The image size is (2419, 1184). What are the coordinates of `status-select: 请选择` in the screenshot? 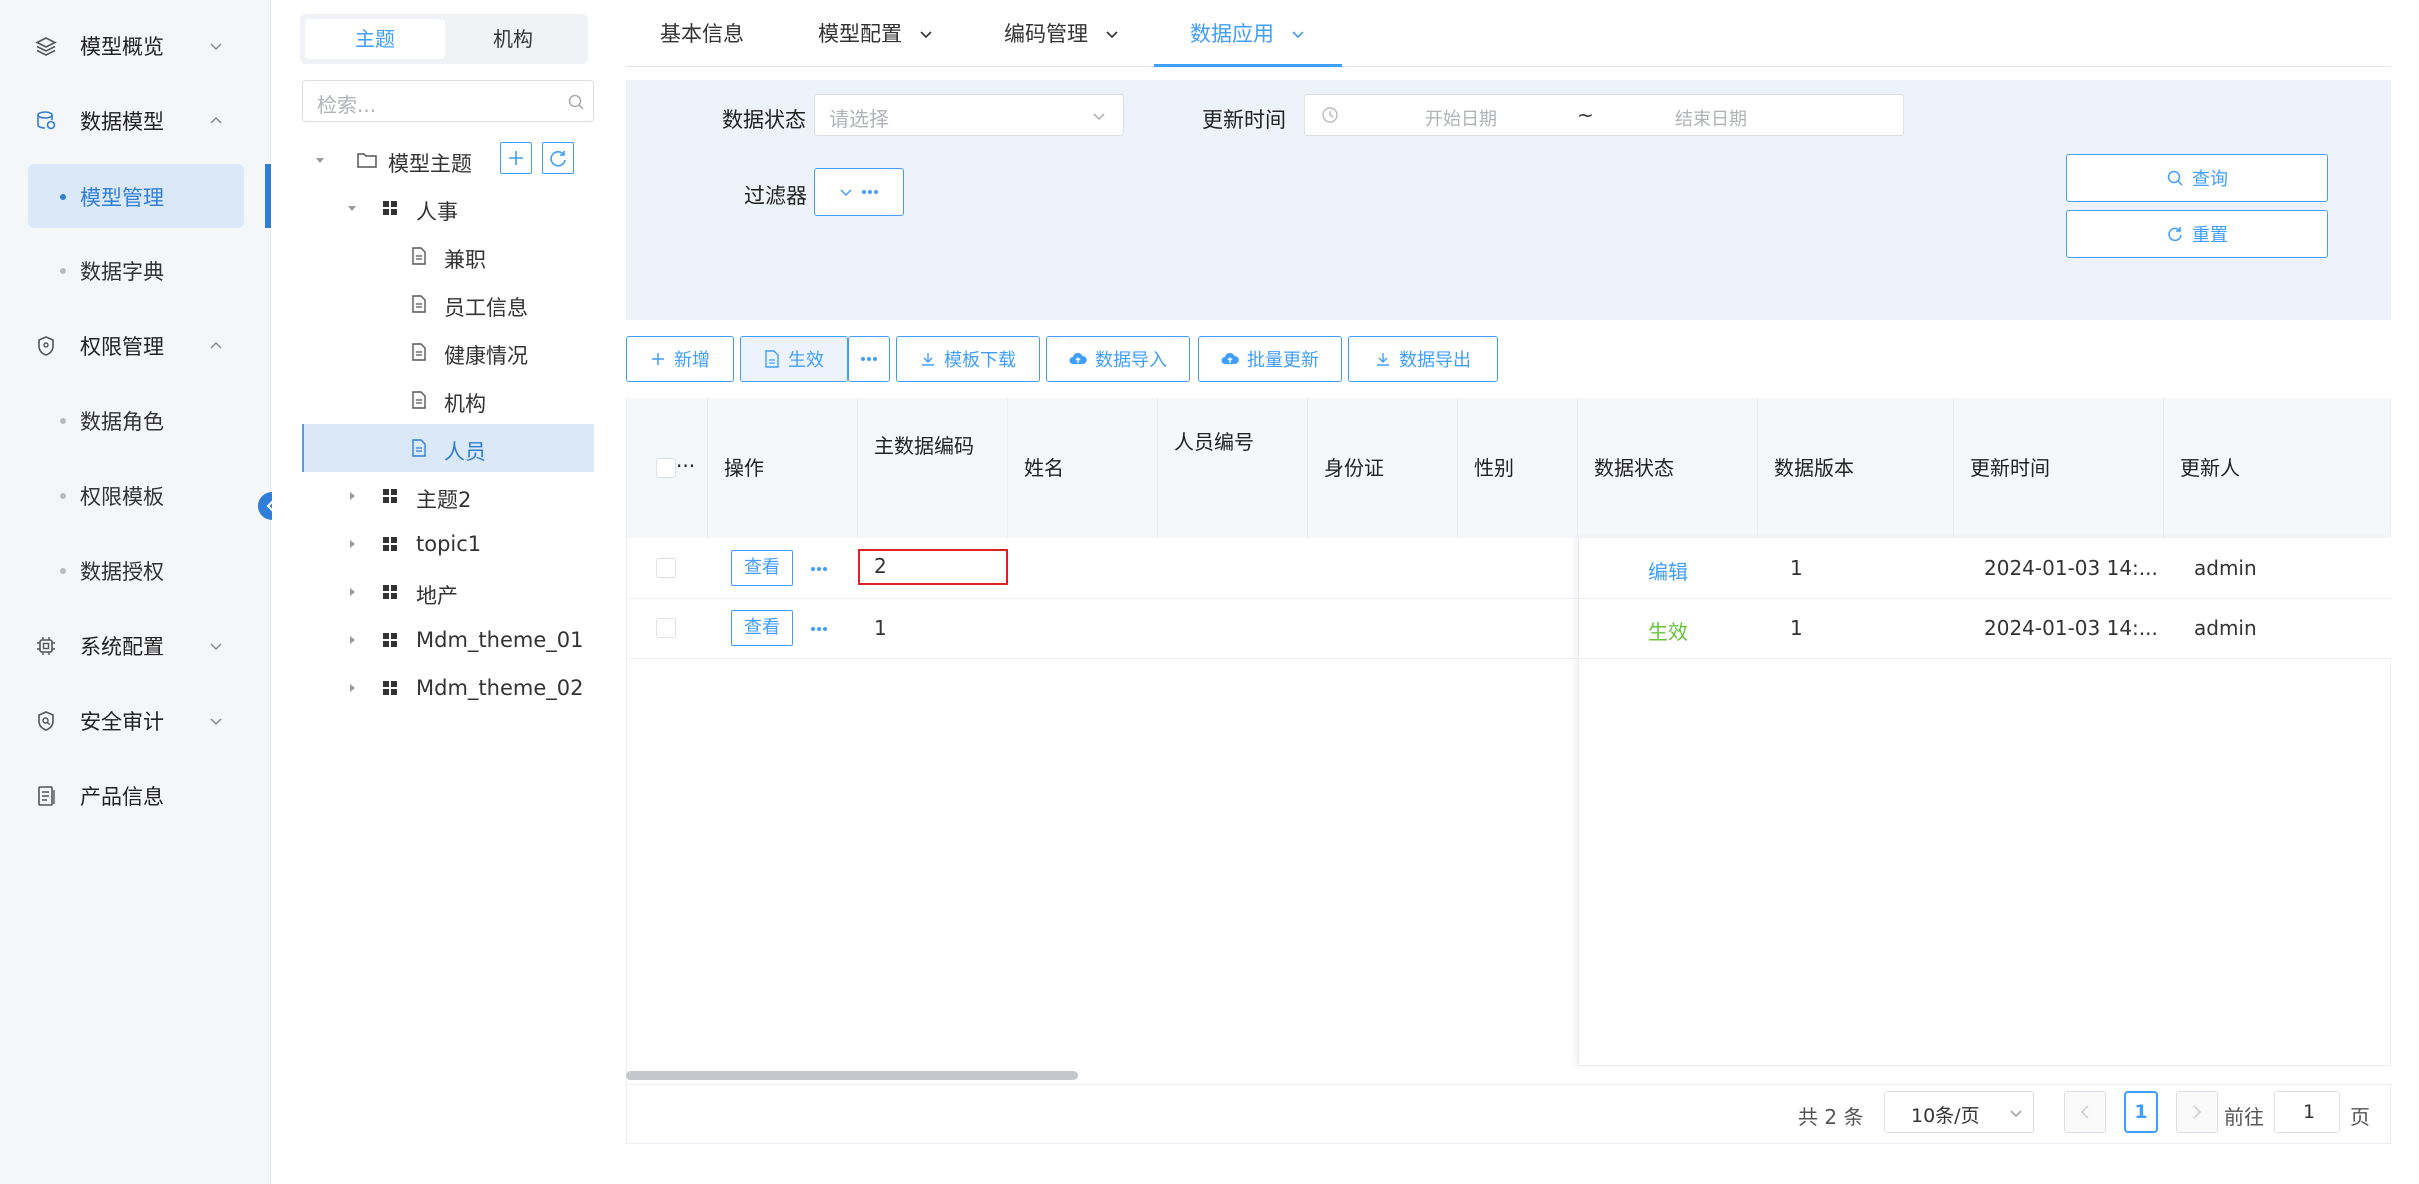 It's located at (969, 115).